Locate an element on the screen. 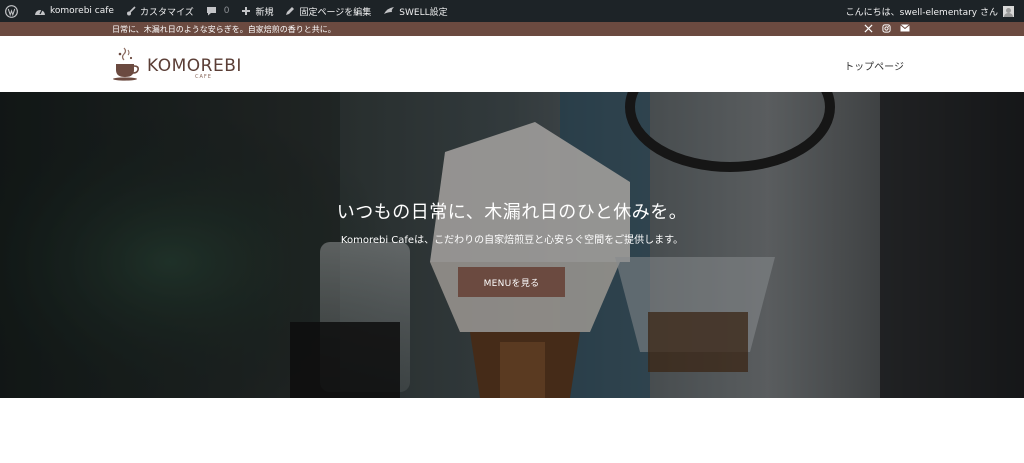 The height and width of the screenshot is (463, 1024). new-label: 新規 is located at coordinates (264, 12).